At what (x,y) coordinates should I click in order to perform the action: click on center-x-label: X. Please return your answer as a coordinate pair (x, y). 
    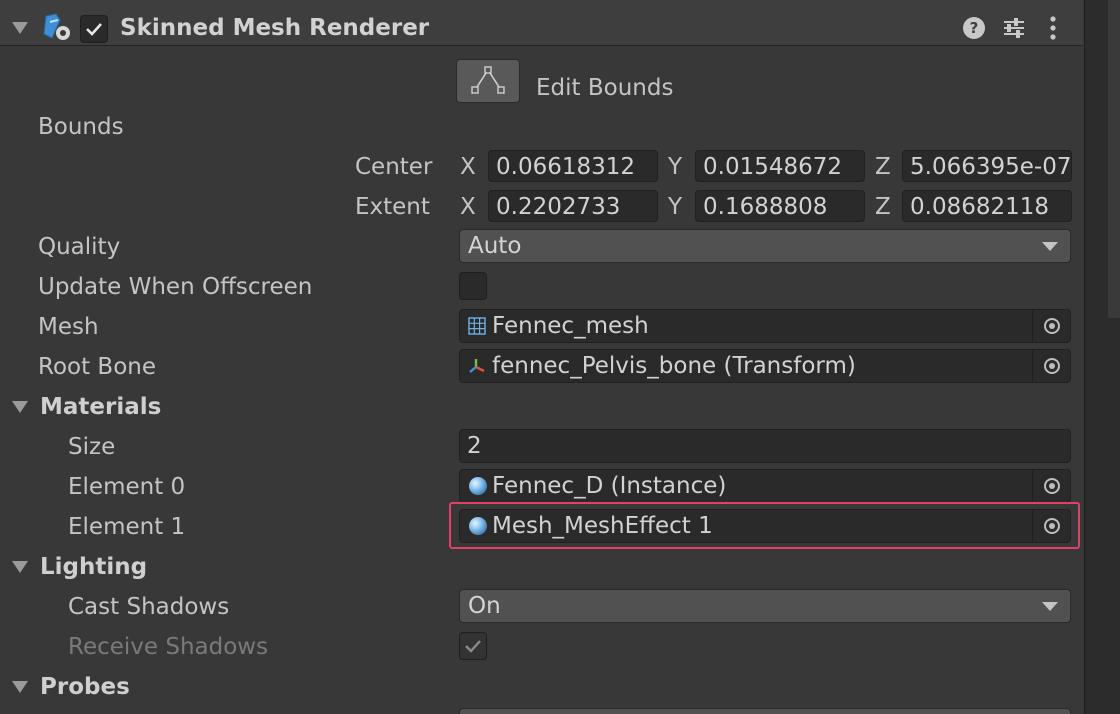
    Looking at the image, I should click on (468, 167).